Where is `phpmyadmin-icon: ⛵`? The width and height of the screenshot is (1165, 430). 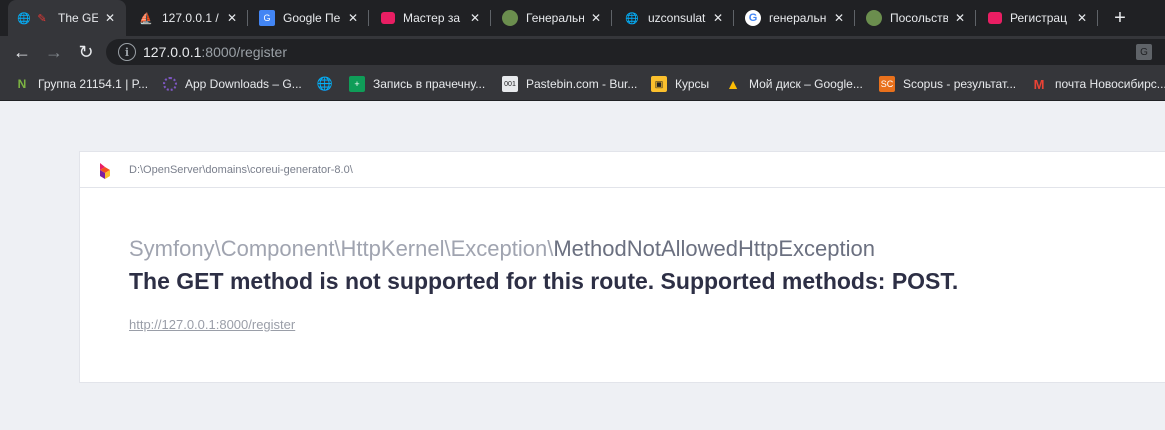 phpmyadmin-icon: ⛵ is located at coordinates (146, 18).